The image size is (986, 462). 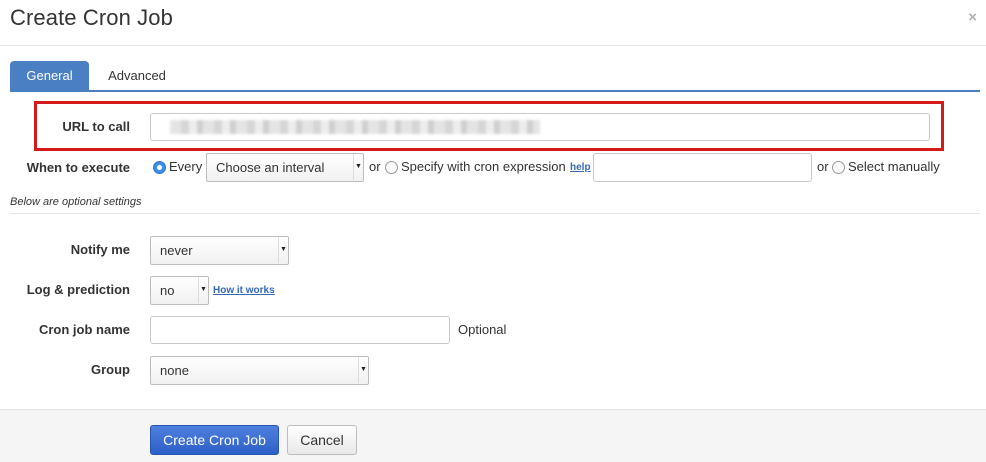 What do you see at coordinates (483, 166) in the screenshot?
I see `cron-expression-label: Specify with cron expression` at bounding box center [483, 166].